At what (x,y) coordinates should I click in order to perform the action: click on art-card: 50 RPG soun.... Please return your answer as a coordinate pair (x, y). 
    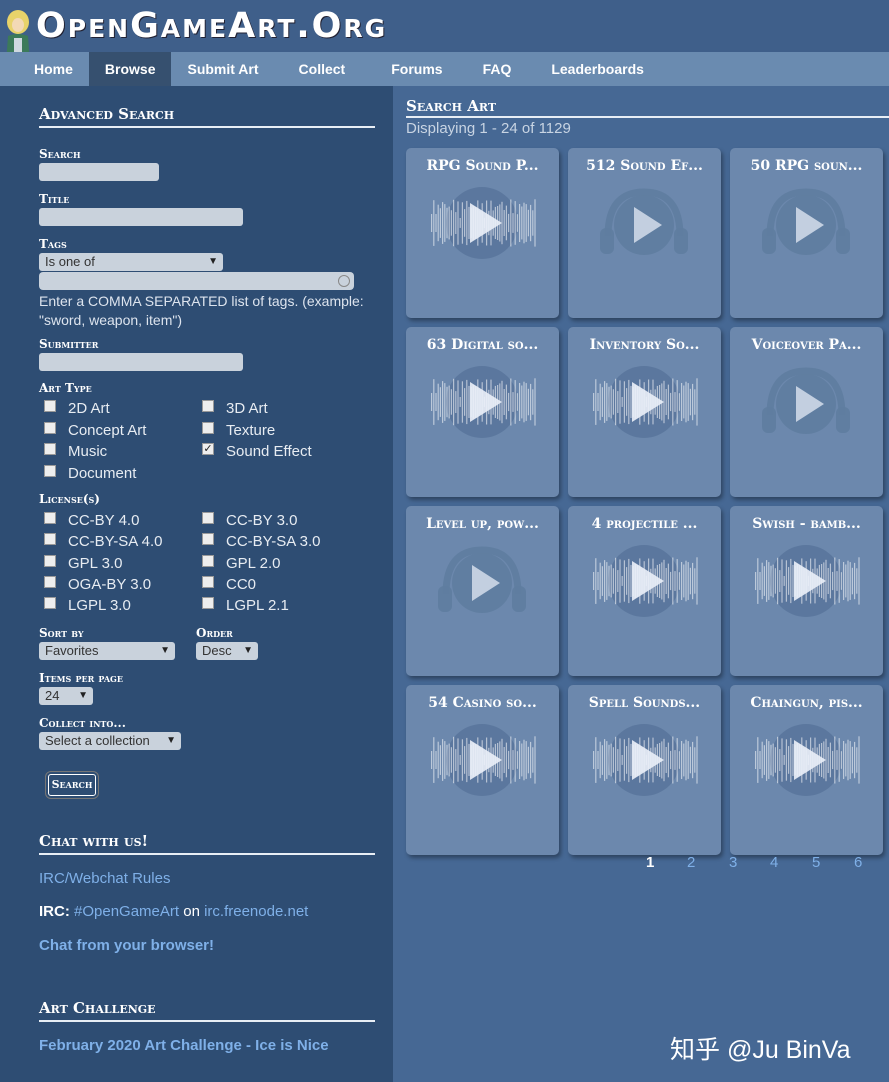
    Looking at the image, I should click on (806, 233).